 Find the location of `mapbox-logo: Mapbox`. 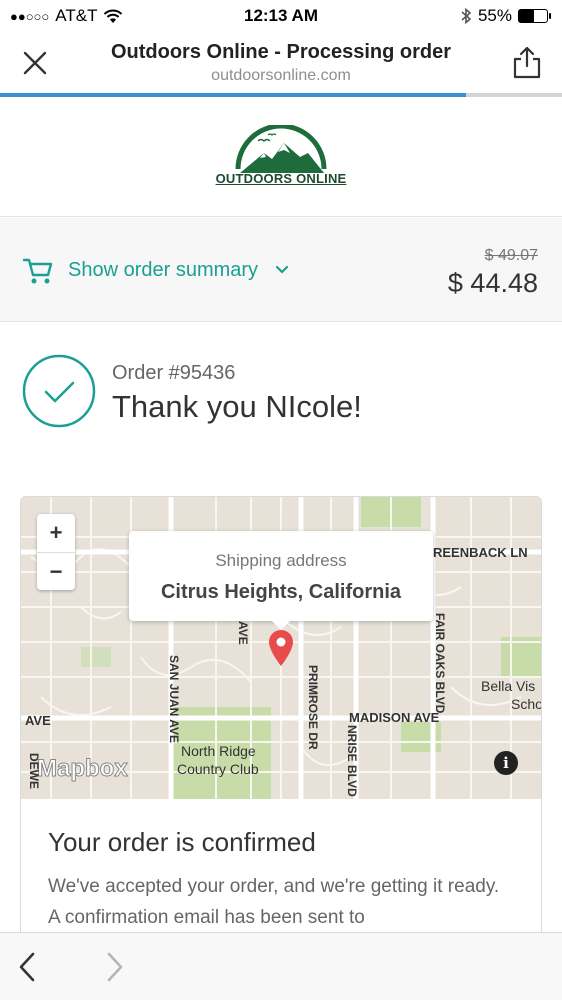

mapbox-logo: Mapbox is located at coordinates (83, 769).